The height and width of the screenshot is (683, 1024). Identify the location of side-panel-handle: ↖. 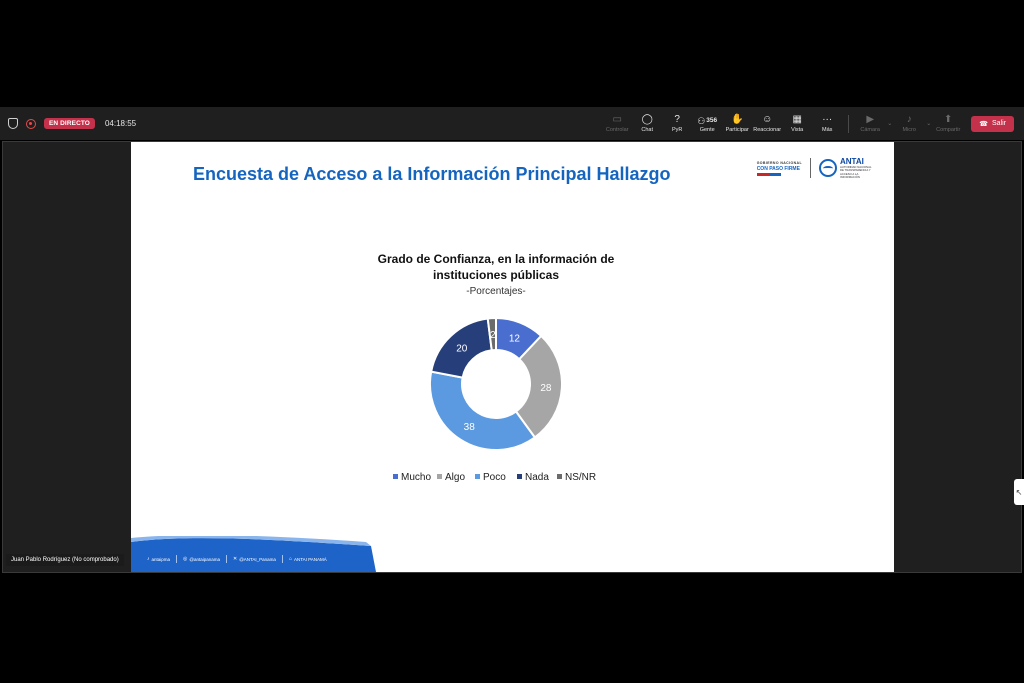
(1019, 492).